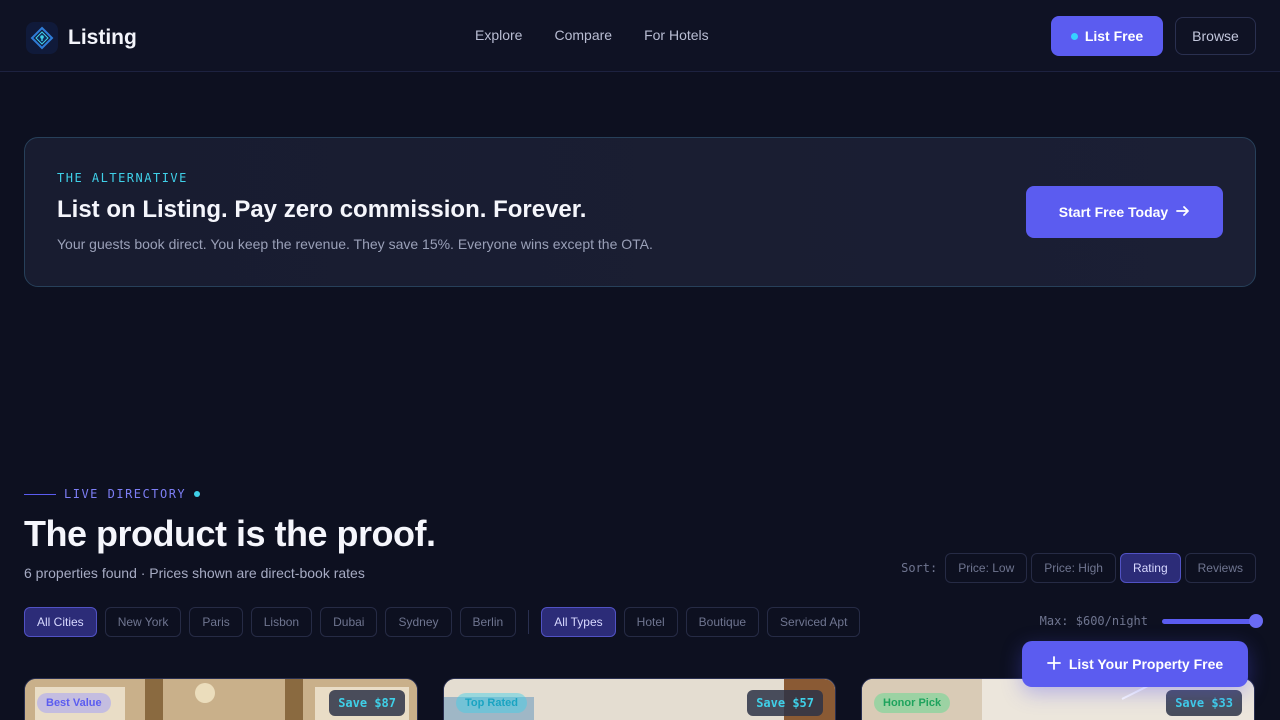 The height and width of the screenshot is (720, 1280). I want to click on type-boutique: Boutique, so click(722, 622).